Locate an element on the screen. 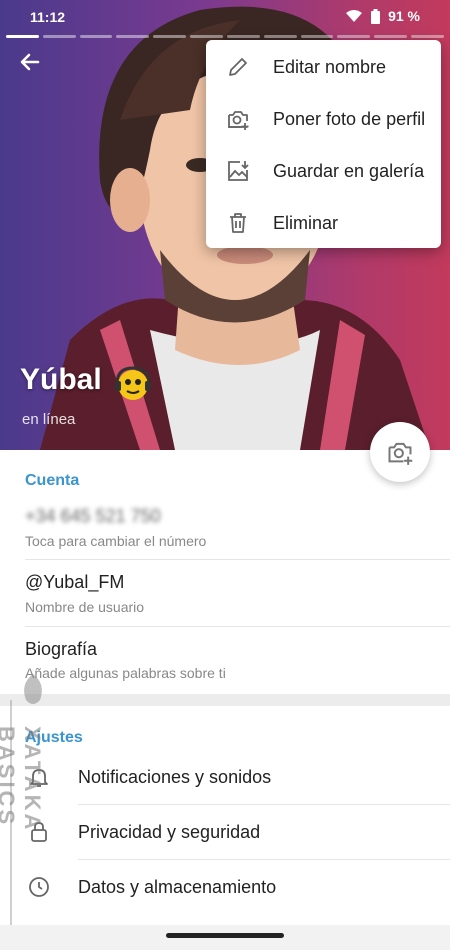 The image size is (450, 950). settings-item-label: Privacidad y seguridad is located at coordinates (169, 832).